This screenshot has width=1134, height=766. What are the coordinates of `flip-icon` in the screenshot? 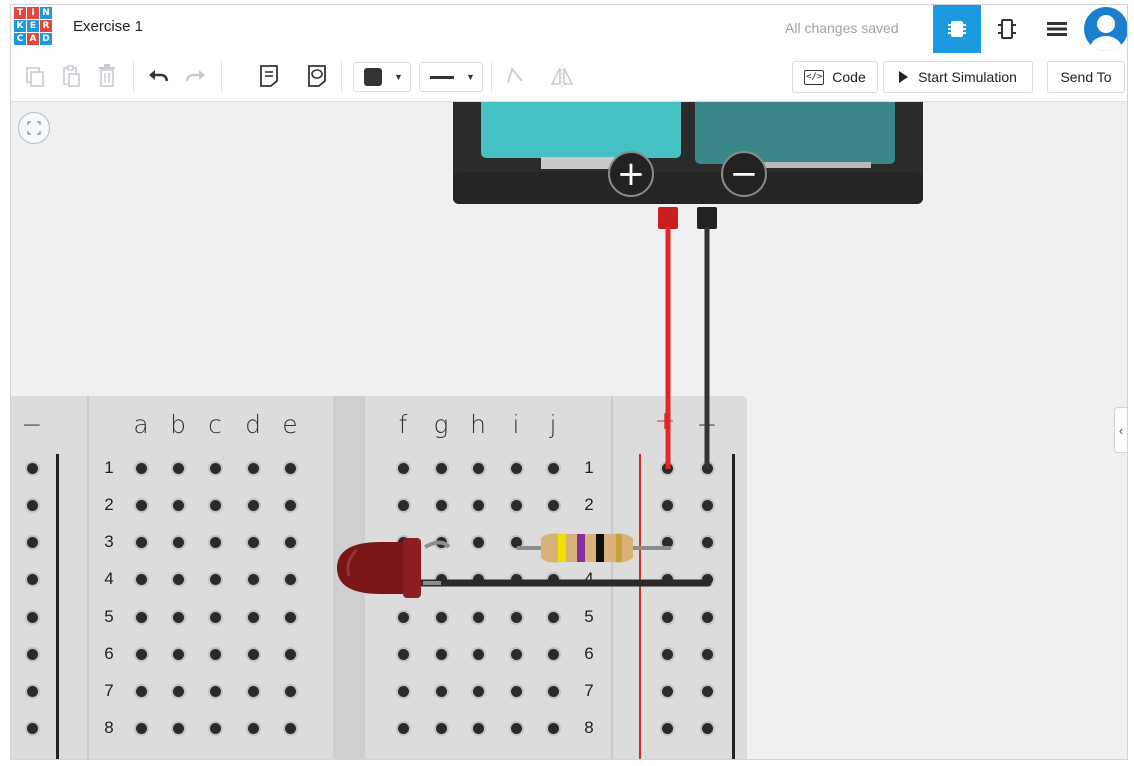 It's located at (562, 76).